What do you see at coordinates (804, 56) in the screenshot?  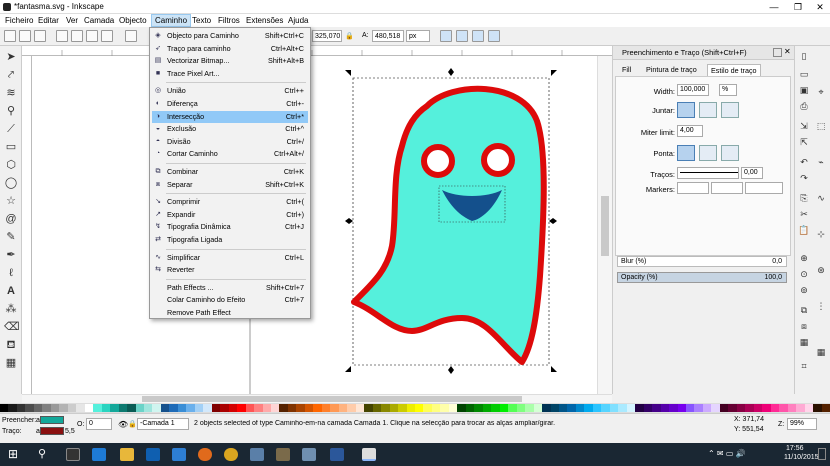 I see `new-document-icon: ▯` at bounding box center [804, 56].